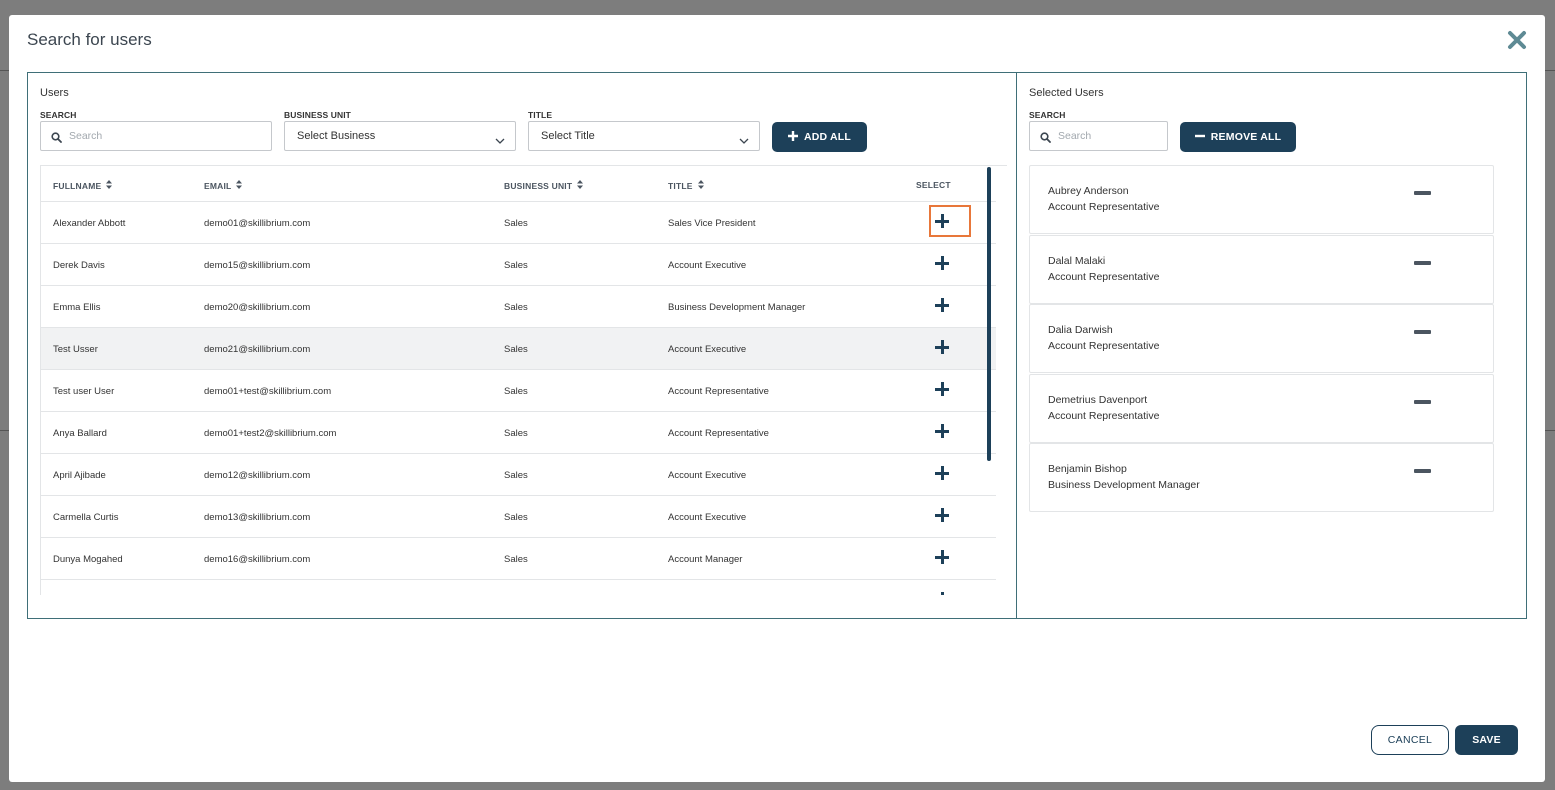 This screenshot has width=1555, height=790. Describe the element at coordinates (86, 517) in the screenshot. I see `cell-fullname: Carmella Curtis` at that location.